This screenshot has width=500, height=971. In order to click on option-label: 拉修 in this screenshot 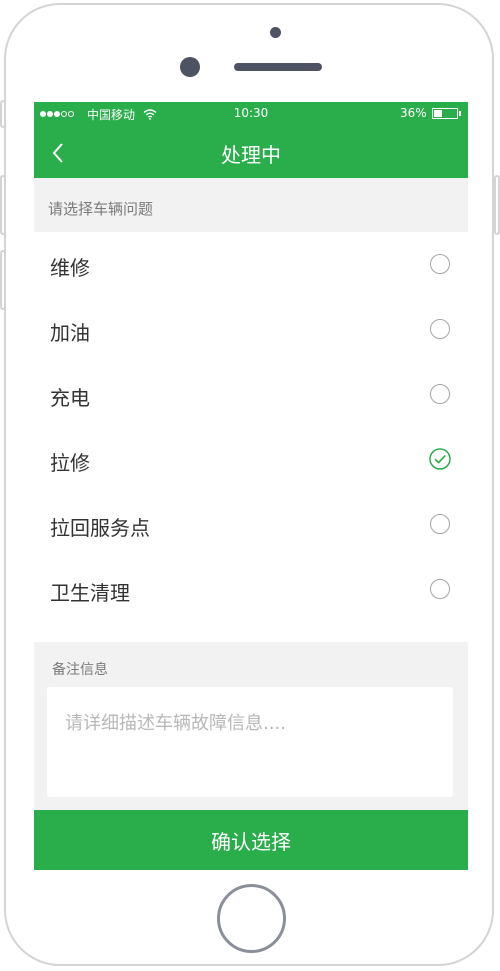, I will do `click(70, 463)`.